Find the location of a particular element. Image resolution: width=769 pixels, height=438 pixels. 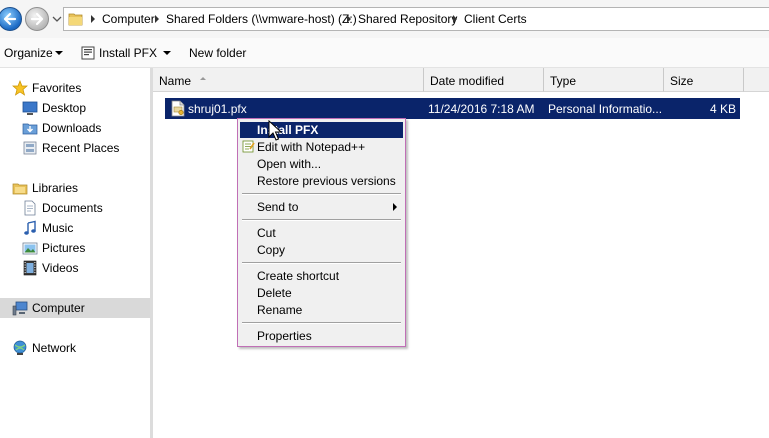

nav-label: Music is located at coordinates (58, 228).